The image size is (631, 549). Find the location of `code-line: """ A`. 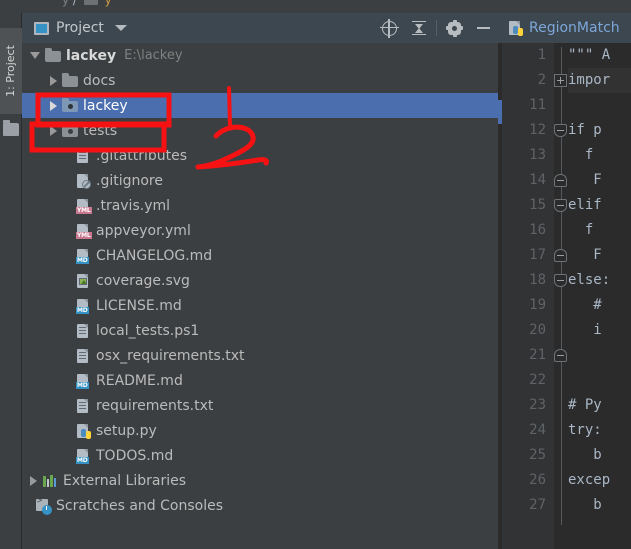

code-line: """ A is located at coordinates (599, 55).